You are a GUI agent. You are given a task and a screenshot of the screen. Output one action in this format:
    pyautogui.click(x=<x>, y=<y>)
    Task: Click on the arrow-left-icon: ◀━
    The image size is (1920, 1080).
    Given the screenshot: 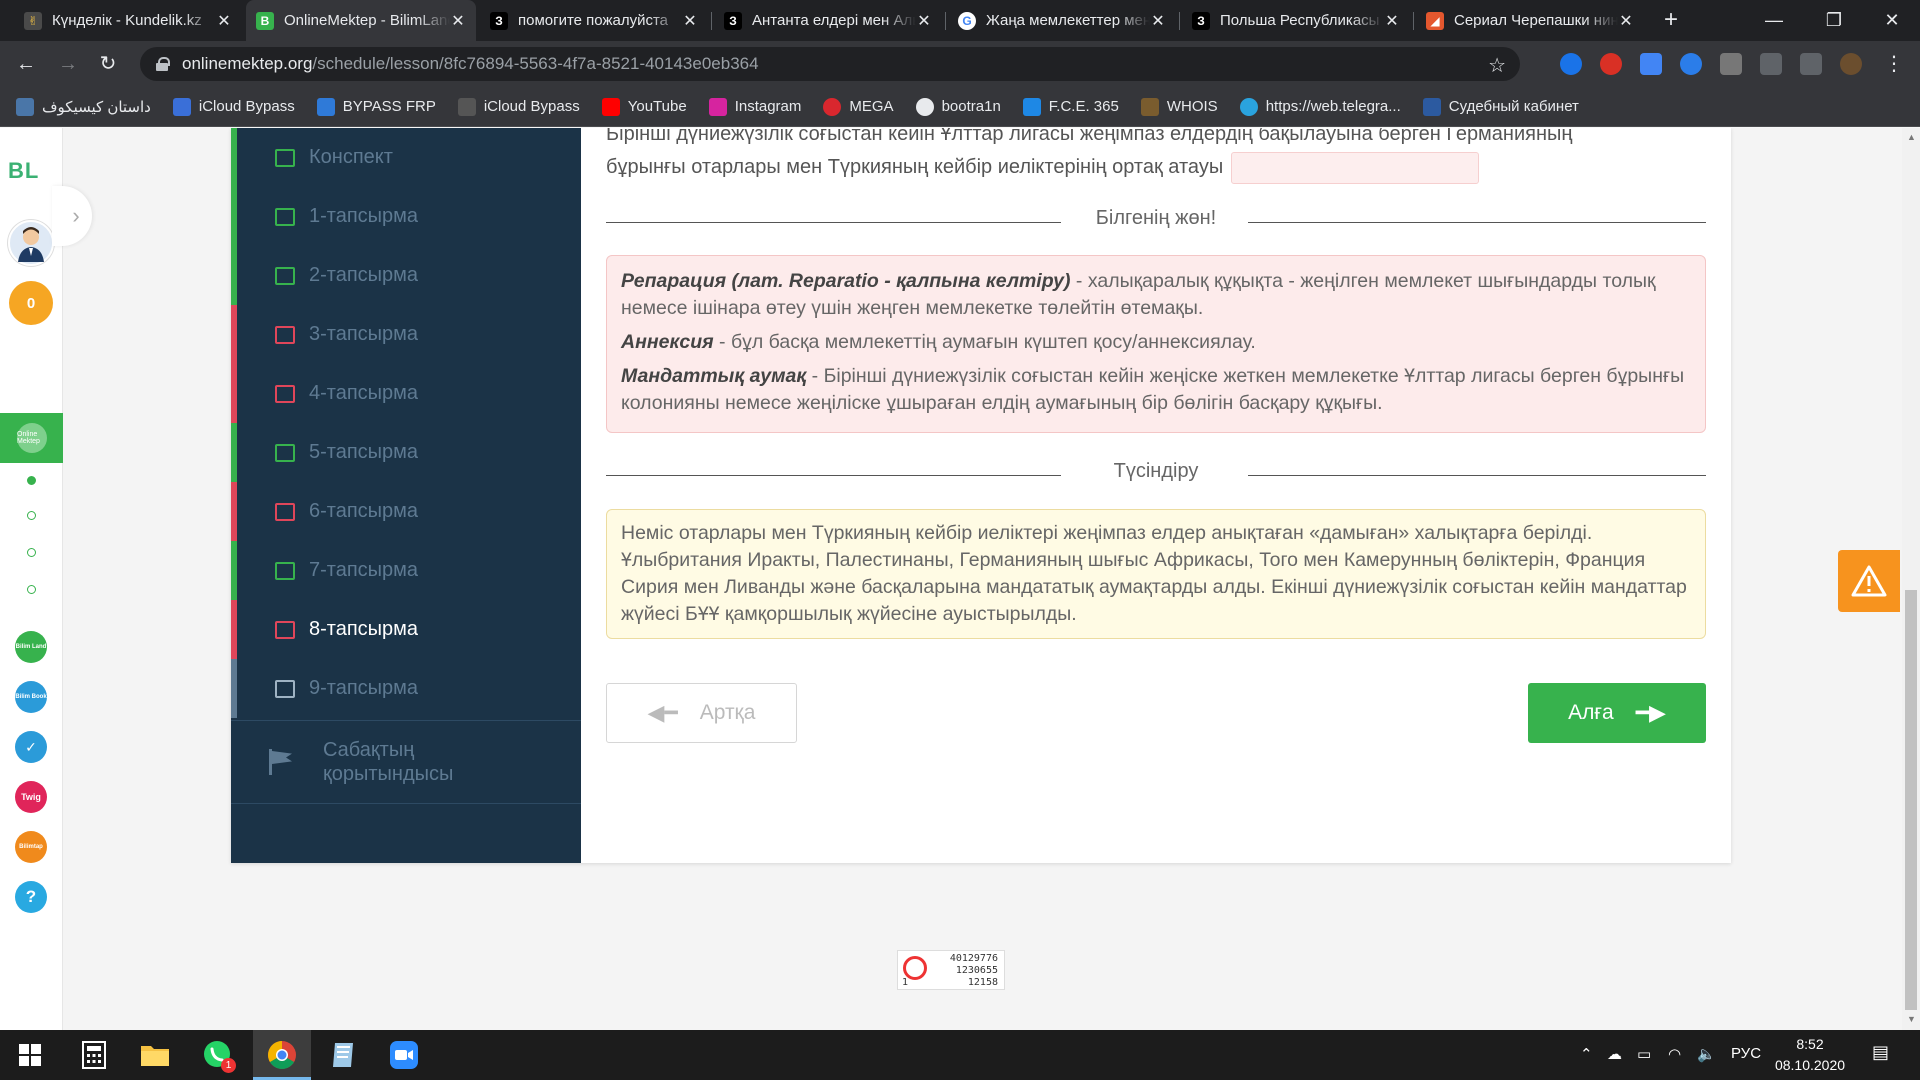 What is the action you would take?
    pyautogui.click(x=662, y=712)
    